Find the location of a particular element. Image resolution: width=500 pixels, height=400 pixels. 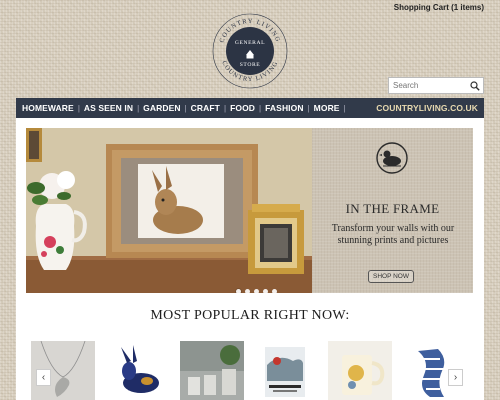

planters-image is located at coordinates (212, 370).